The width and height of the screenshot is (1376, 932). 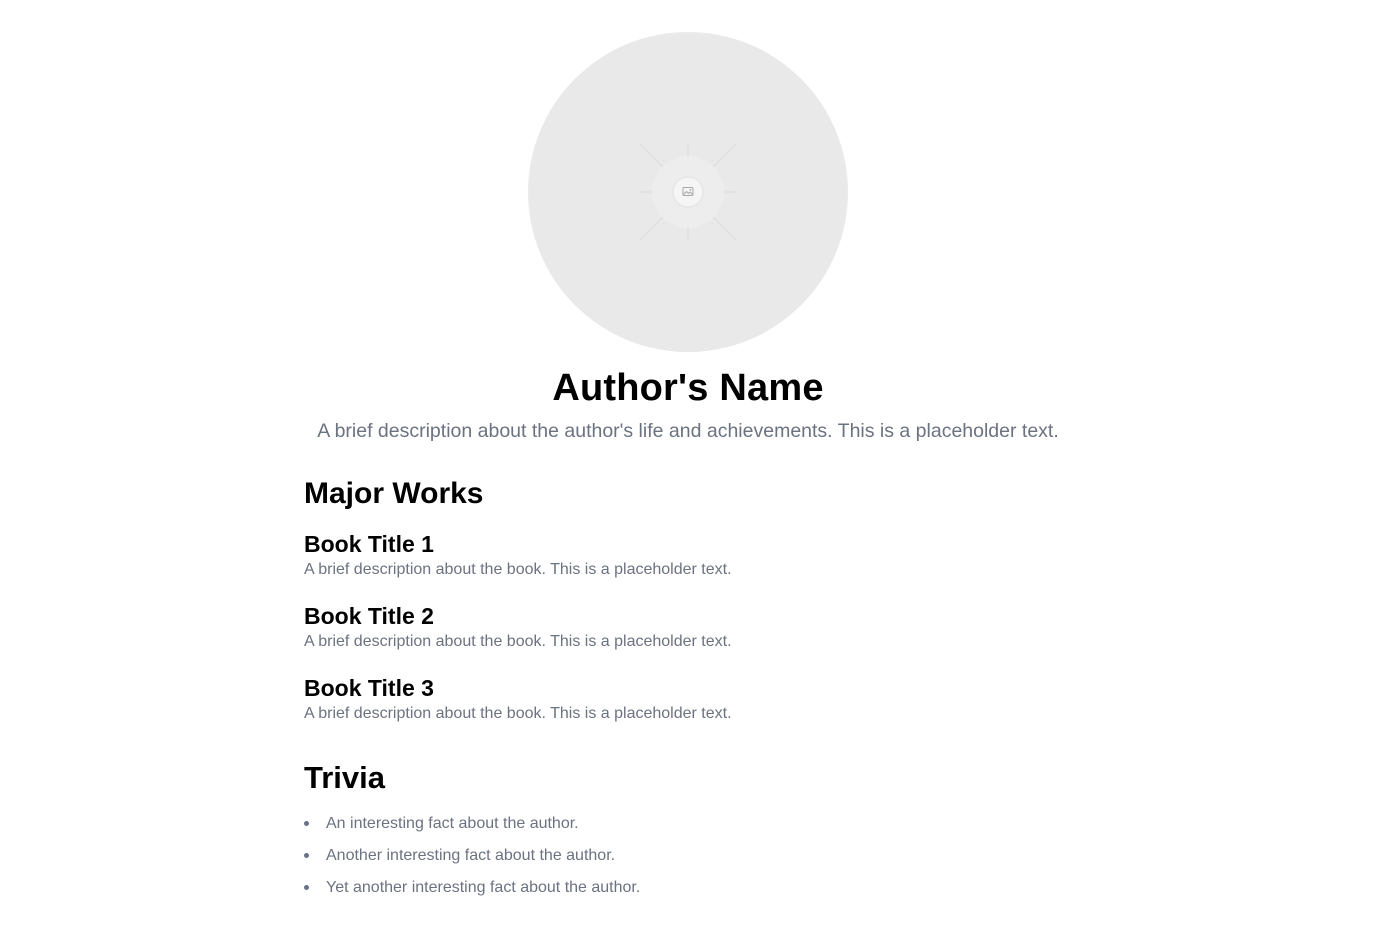 What do you see at coordinates (688, 388) in the screenshot?
I see `author-name: Author's Name` at bounding box center [688, 388].